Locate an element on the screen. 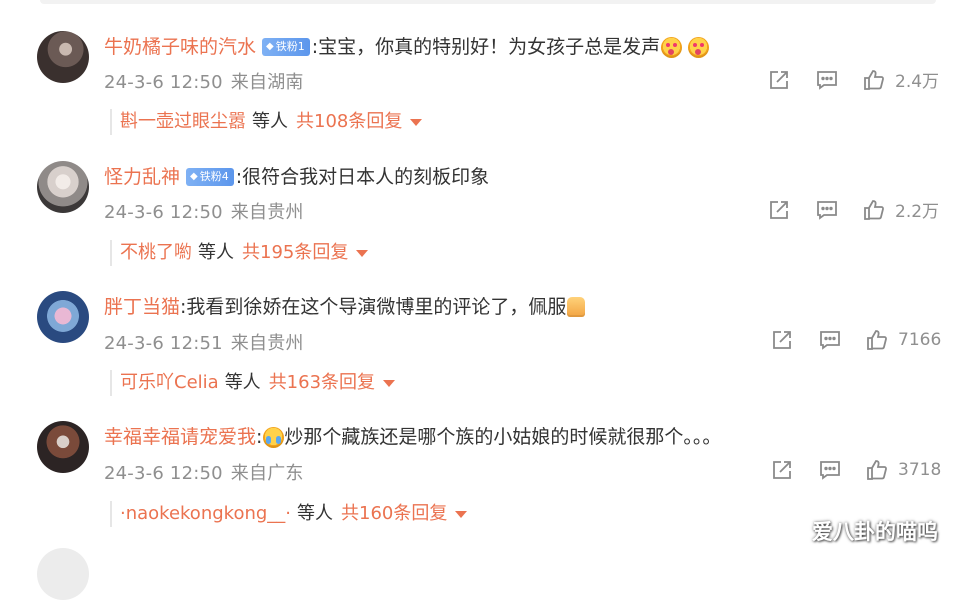  comment-meta: 24-3-6 12:50 来自湖南 is located at coordinates (204, 81).